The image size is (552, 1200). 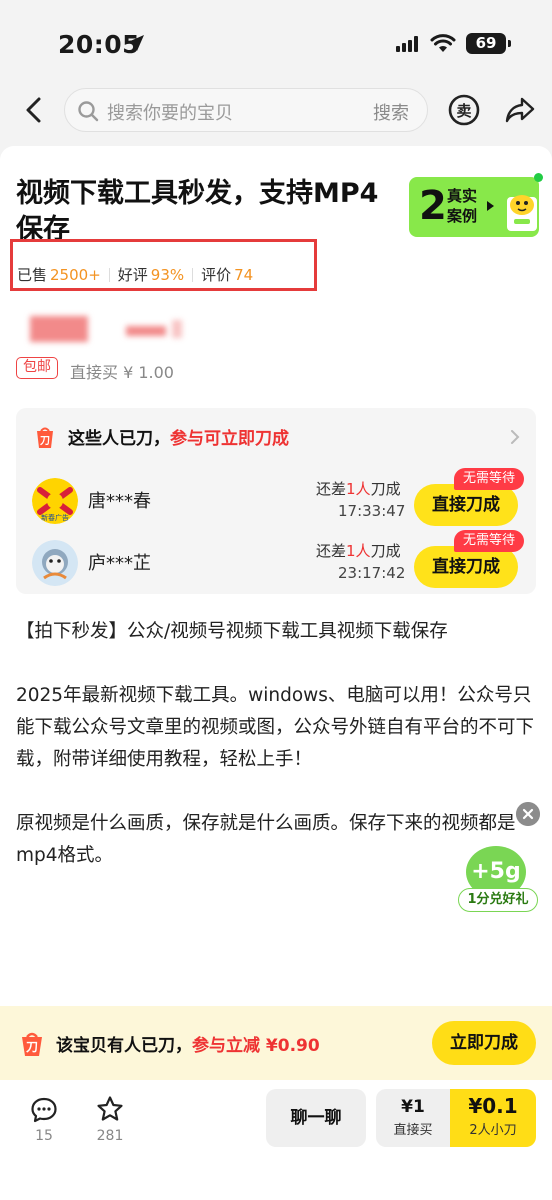 I want to click on mascot-icon, so click(x=522, y=213).